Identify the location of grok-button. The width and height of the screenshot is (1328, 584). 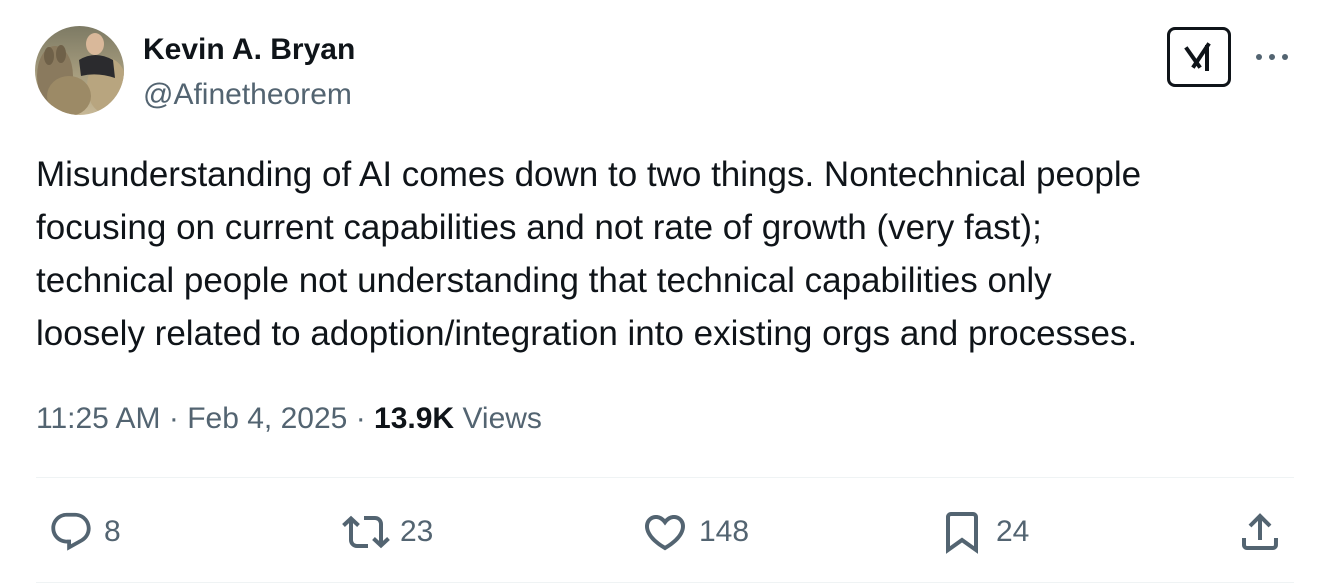
(1199, 57).